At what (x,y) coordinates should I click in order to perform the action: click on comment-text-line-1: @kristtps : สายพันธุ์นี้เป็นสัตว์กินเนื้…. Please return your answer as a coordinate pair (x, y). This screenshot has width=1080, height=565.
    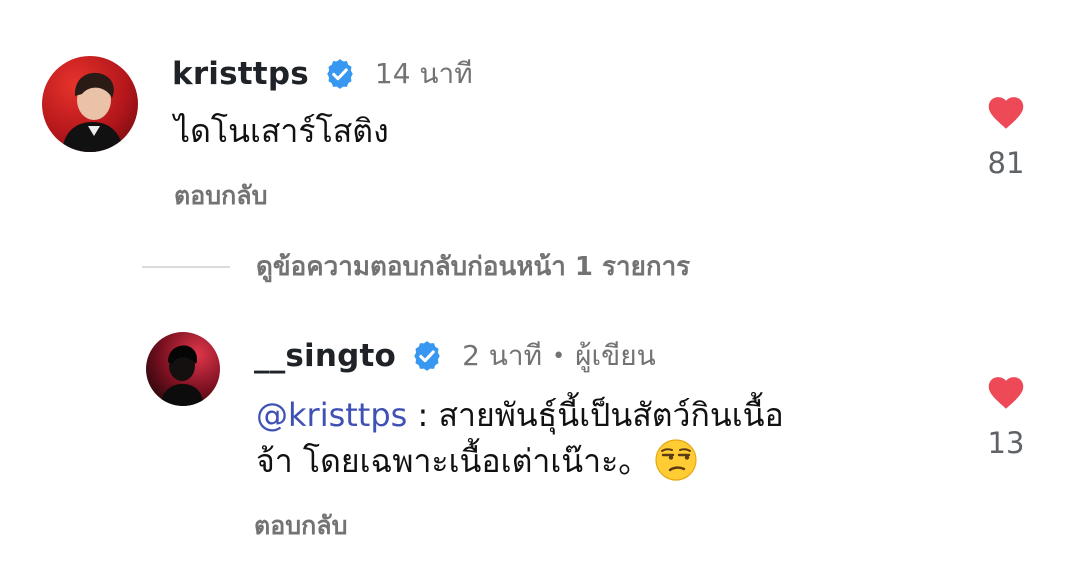
    Looking at the image, I should click on (520, 415).